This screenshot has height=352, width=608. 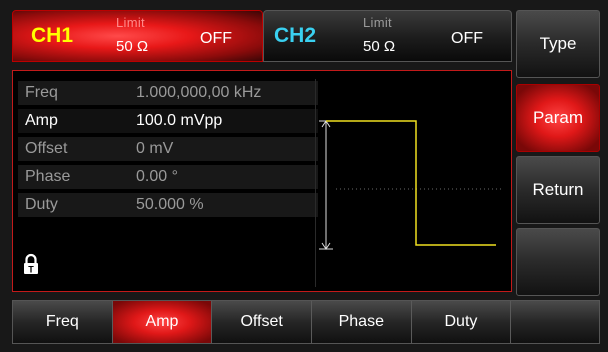 I want to click on ch1-name: CH1, so click(x=52, y=35).